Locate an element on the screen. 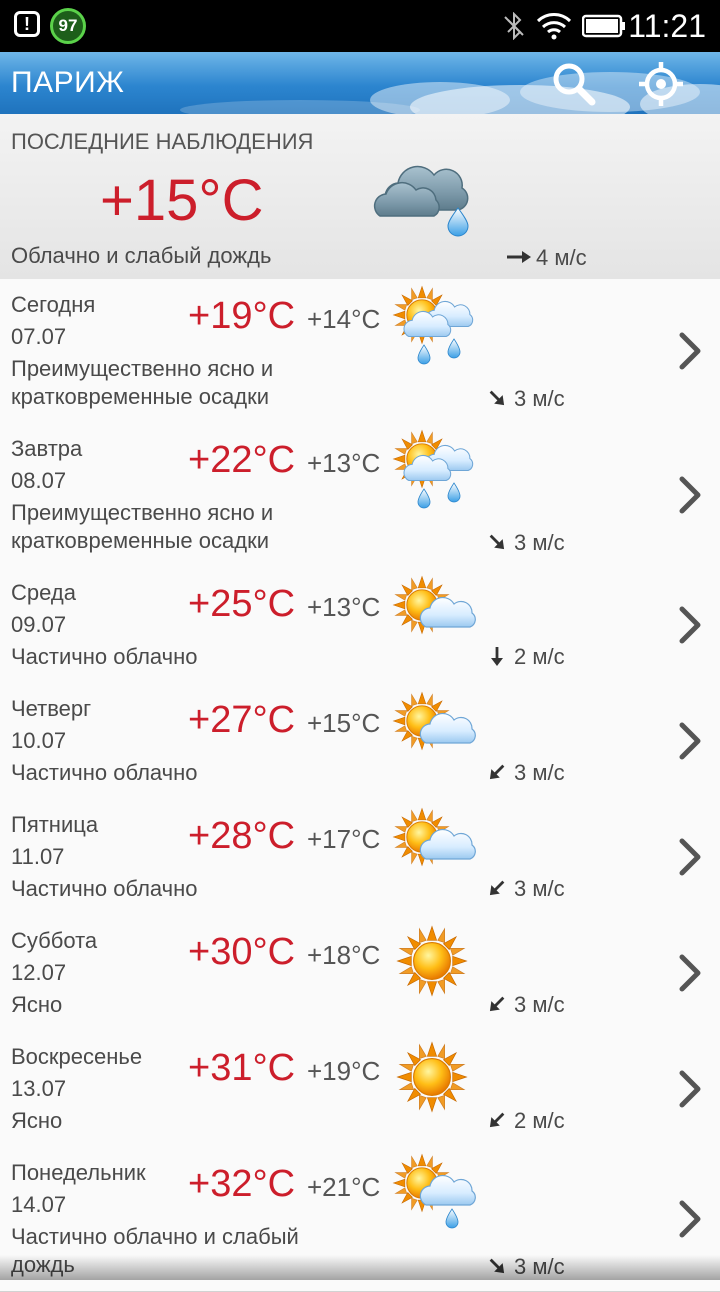  forecast-high-temp: +27°C is located at coordinates (242, 720).